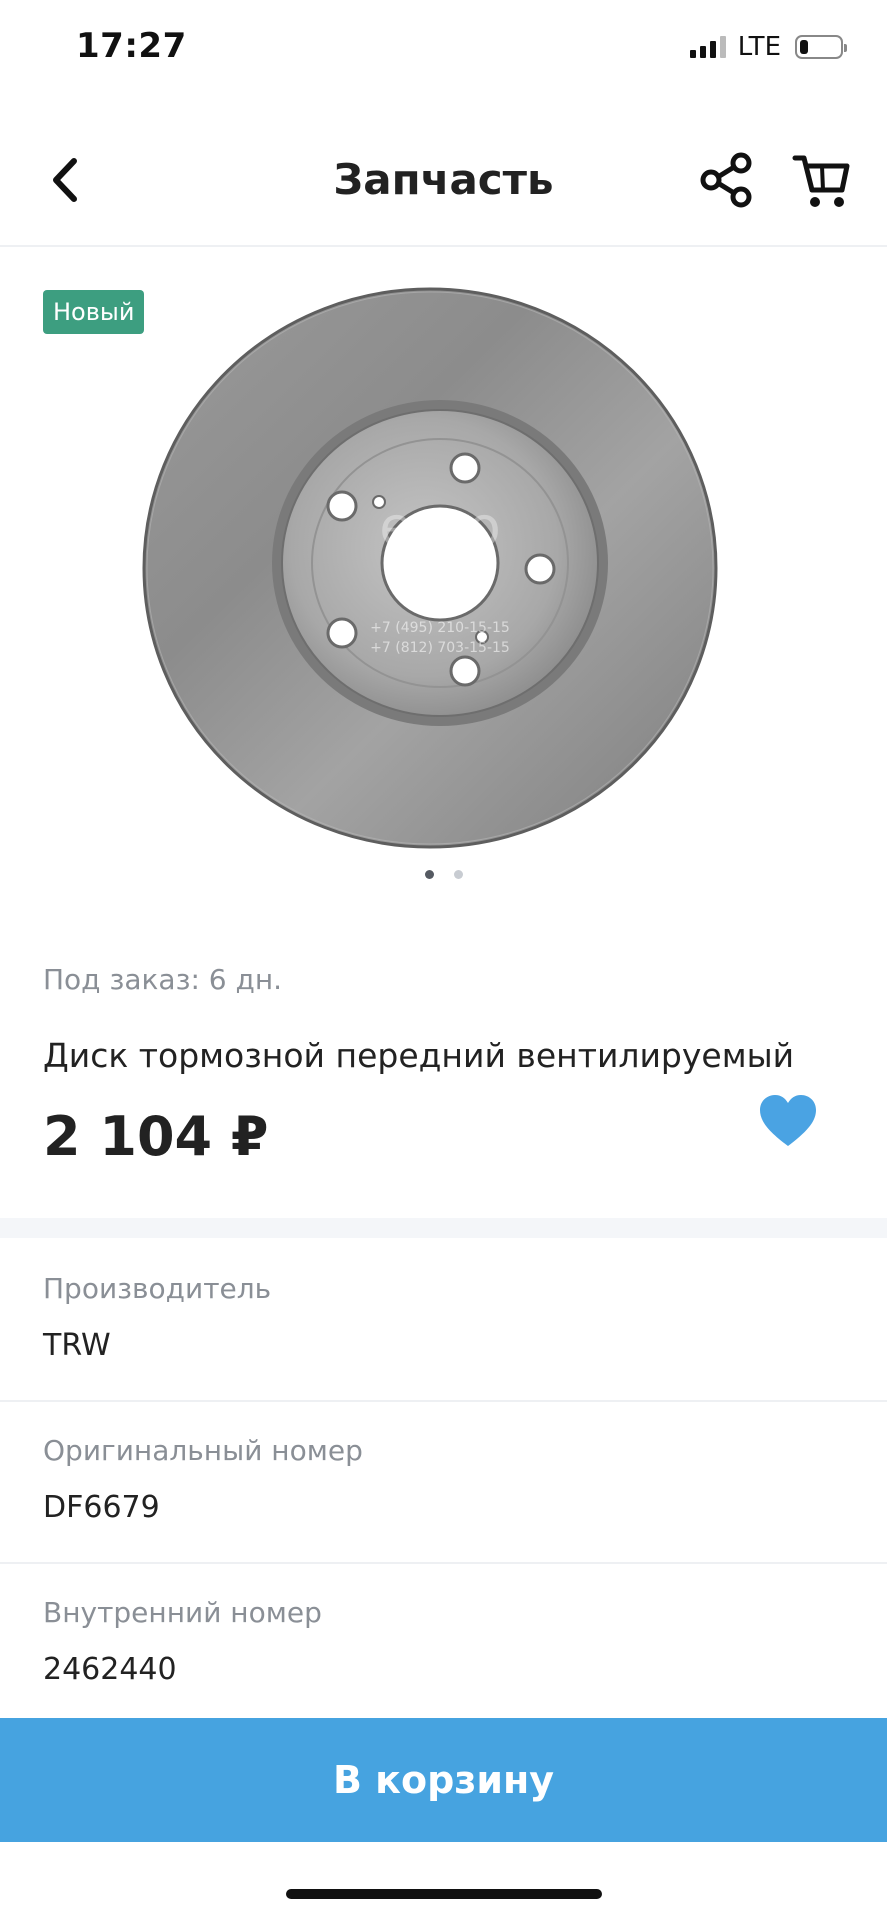 The image size is (887, 1920). I want to click on battery-icon, so click(821, 47).